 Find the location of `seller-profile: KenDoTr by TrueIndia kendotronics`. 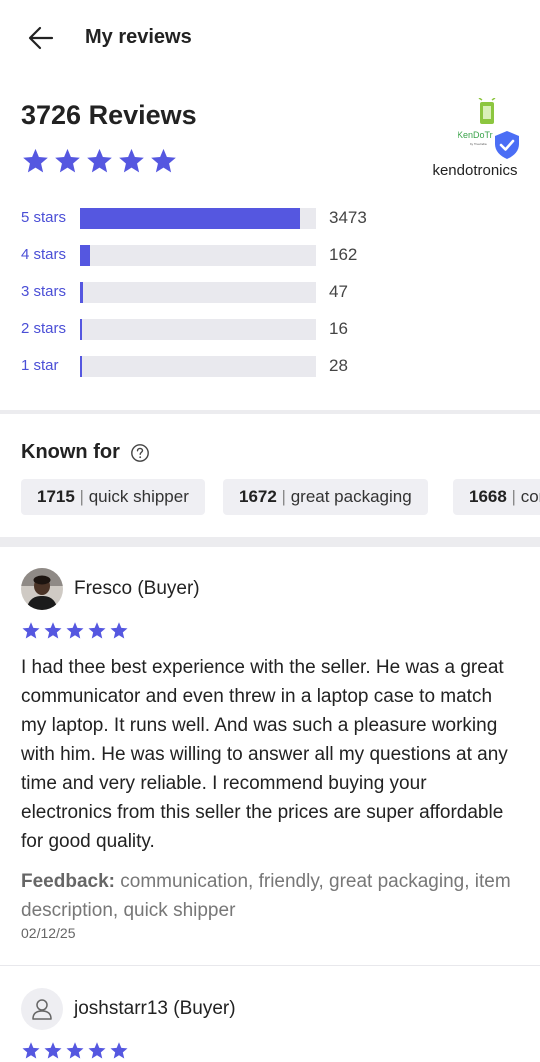

seller-profile: KenDoTr by TrueIndia kendotronics is located at coordinates (475, 141).